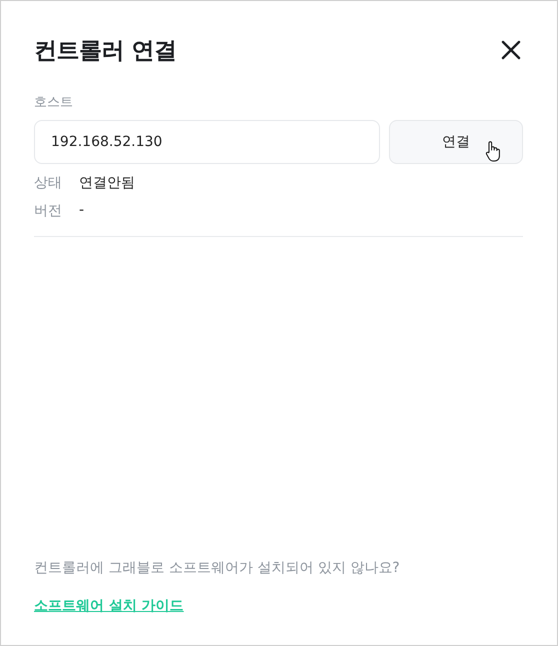  I want to click on host-input-field: 192.168.52.130, so click(207, 142).